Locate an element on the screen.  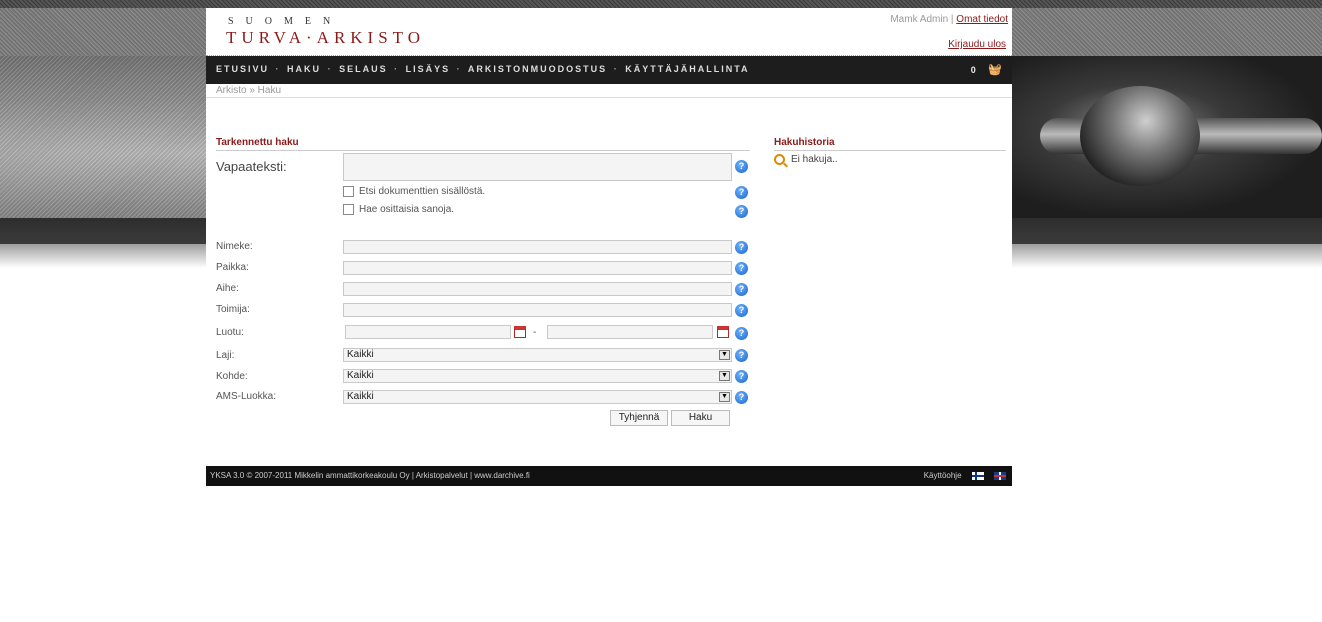
help-link: Käyttöohje is located at coordinates (943, 475).